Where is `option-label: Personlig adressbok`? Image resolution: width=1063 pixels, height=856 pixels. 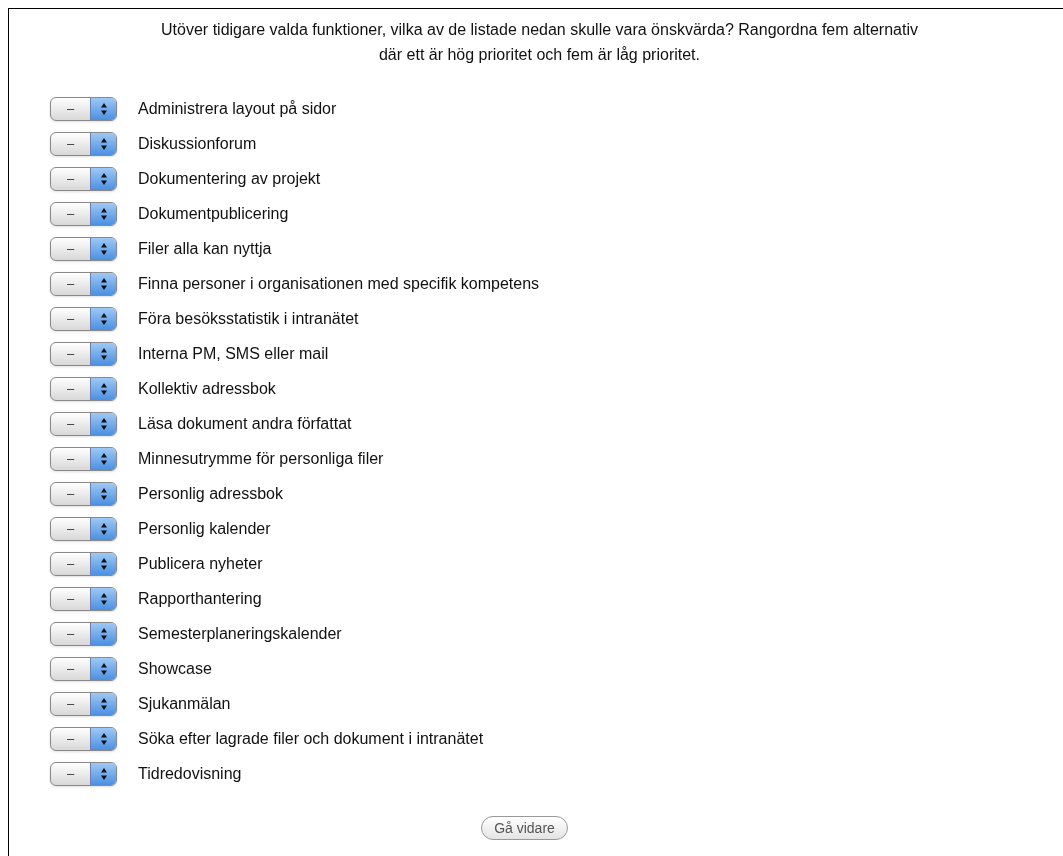
option-label: Personlig adressbok is located at coordinates (210, 494).